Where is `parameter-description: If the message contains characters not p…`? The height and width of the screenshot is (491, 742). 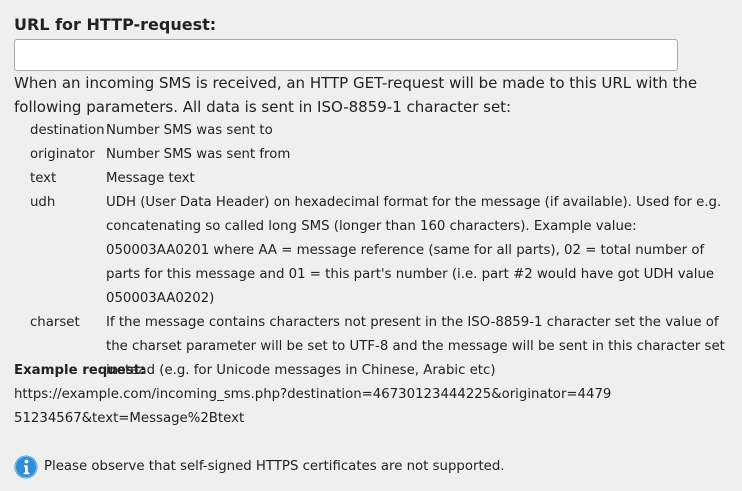 parameter-description: If the message contains characters not p… is located at coordinates (415, 346).